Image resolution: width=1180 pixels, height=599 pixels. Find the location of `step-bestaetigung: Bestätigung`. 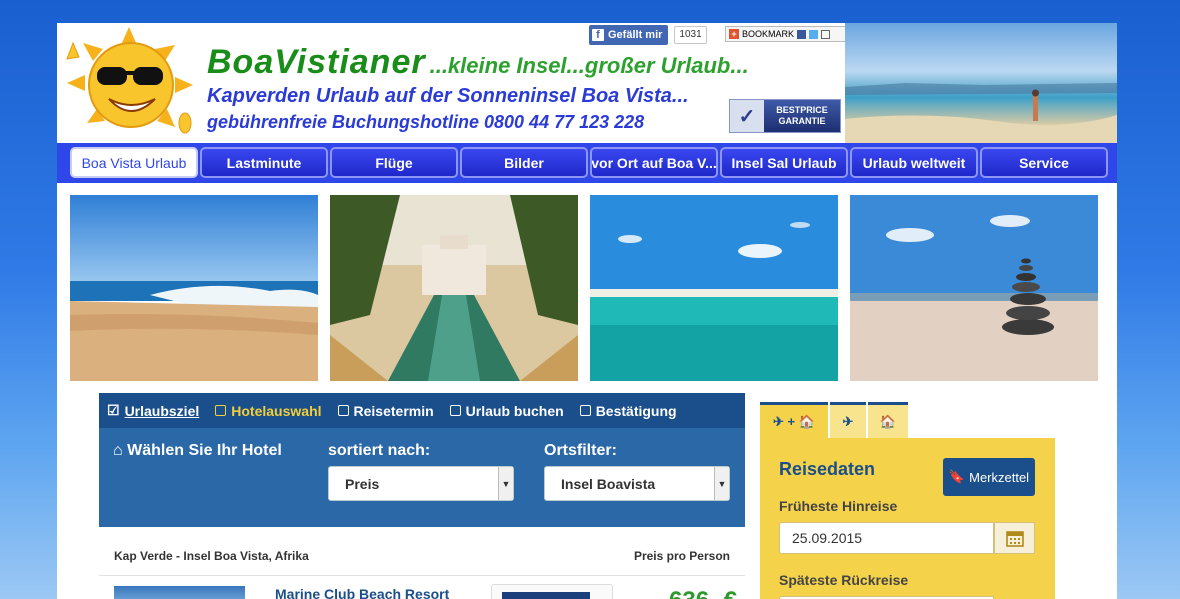

step-bestaetigung: Bestätigung is located at coordinates (628, 411).